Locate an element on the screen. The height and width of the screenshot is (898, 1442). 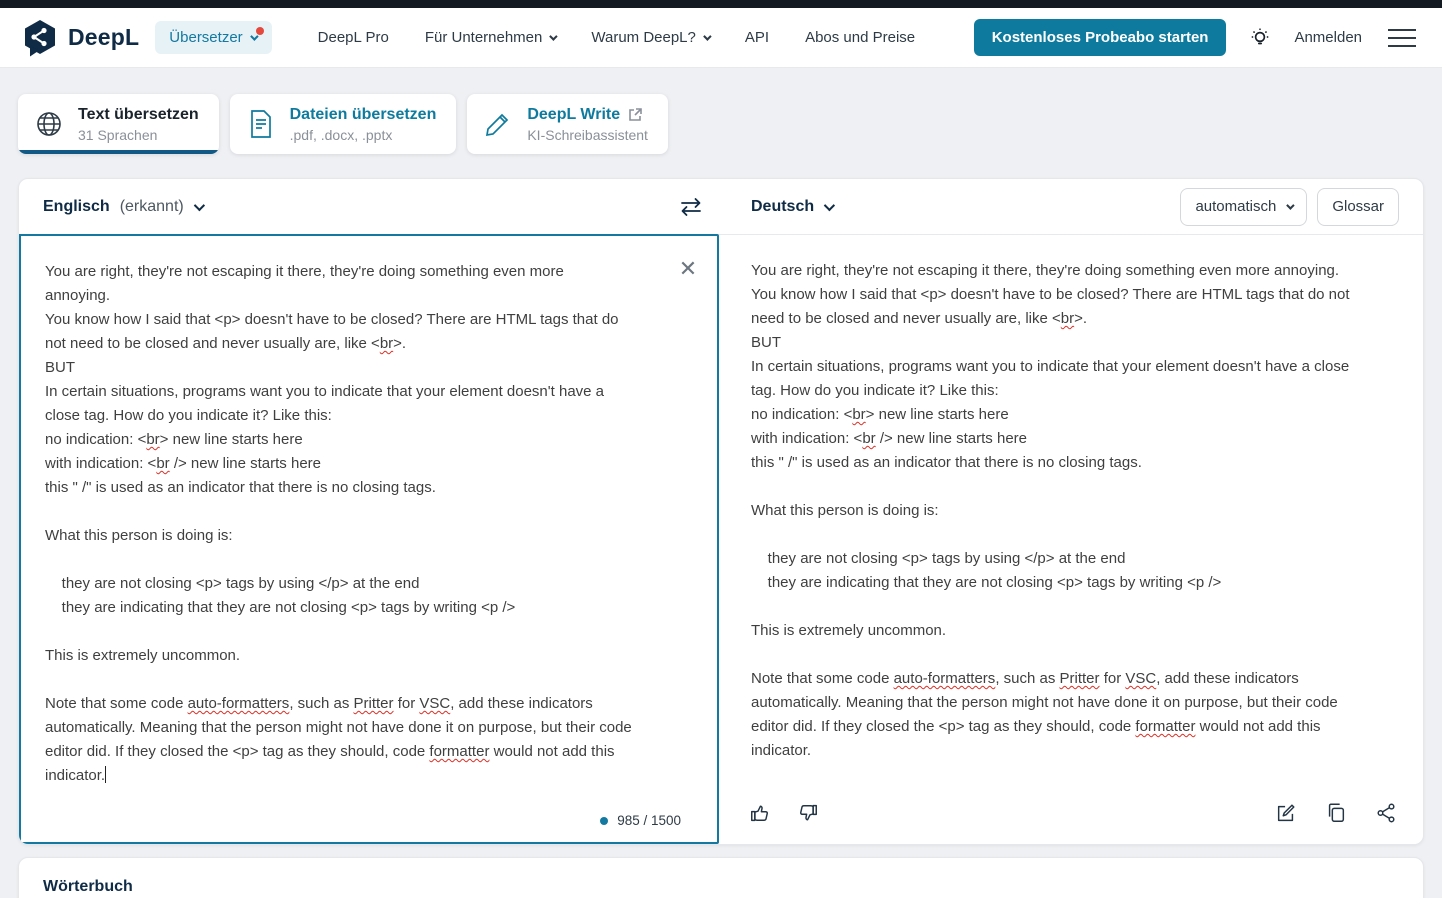
globe-icon is located at coordinates (49, 124).